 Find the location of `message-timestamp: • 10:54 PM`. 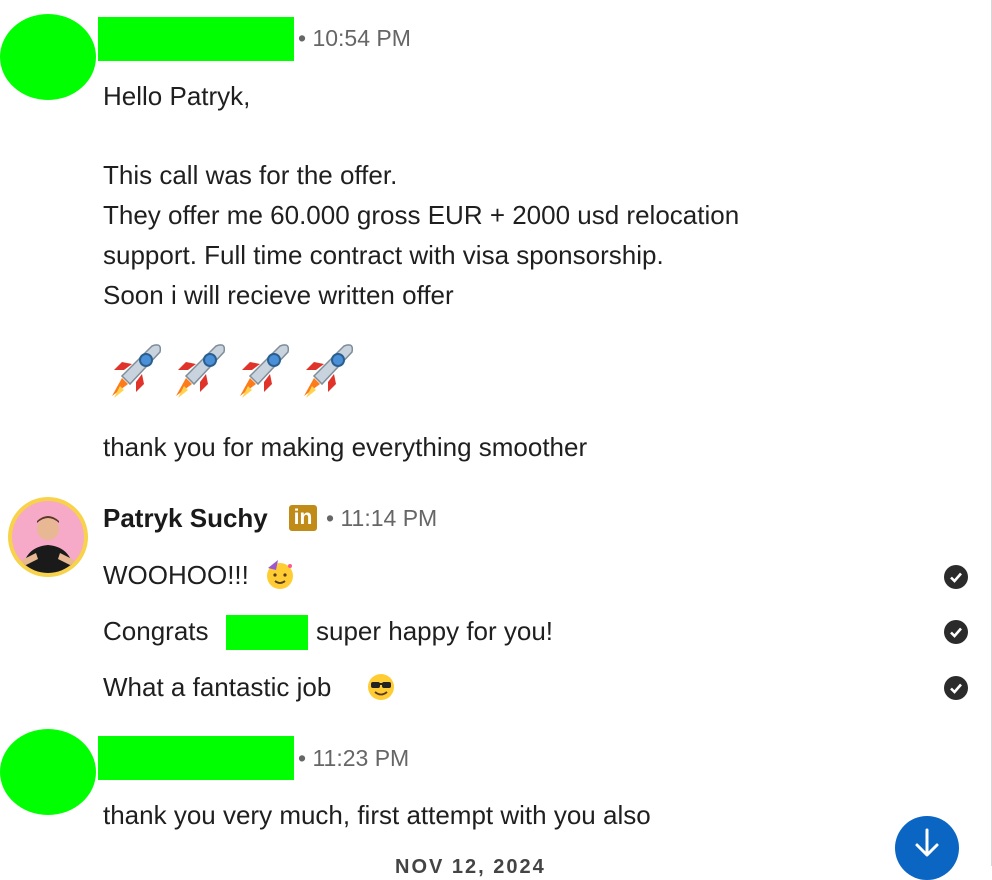

message-timestamp: • 10:54 PM is located at coordinates (354, 38).